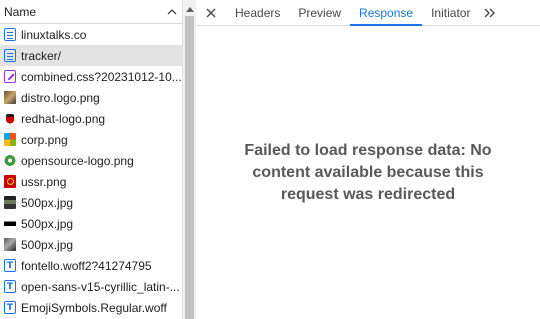  What do you see at coordinates (84, 12) in the screenshot?
I see `name-column-header: Name` at bounding box center [84, 12].